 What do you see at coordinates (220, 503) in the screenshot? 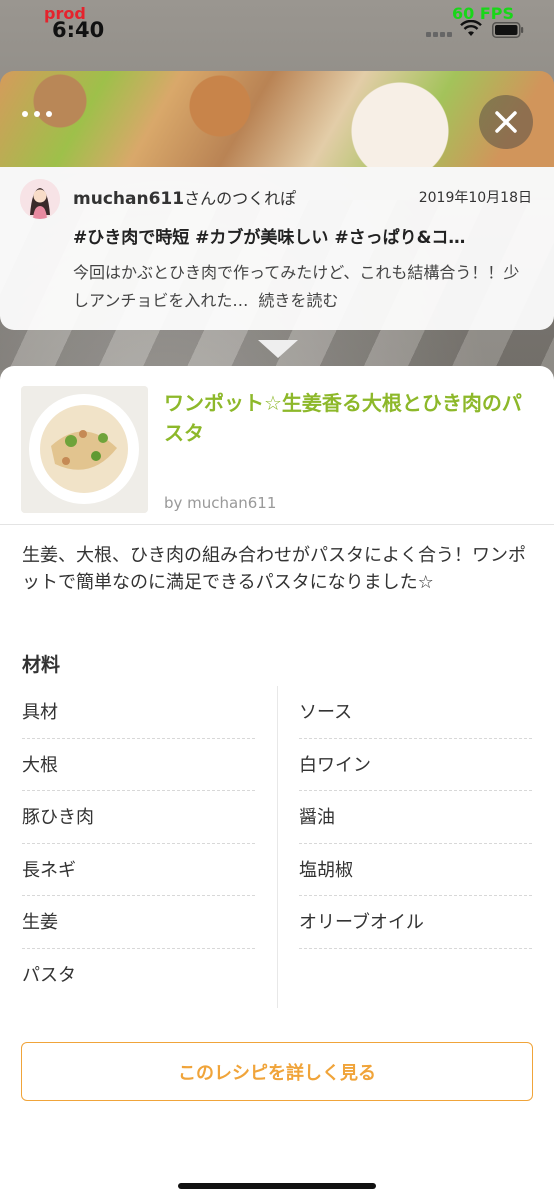
I see `recipe-author: by muchan611` at bounding box center [220, 503].